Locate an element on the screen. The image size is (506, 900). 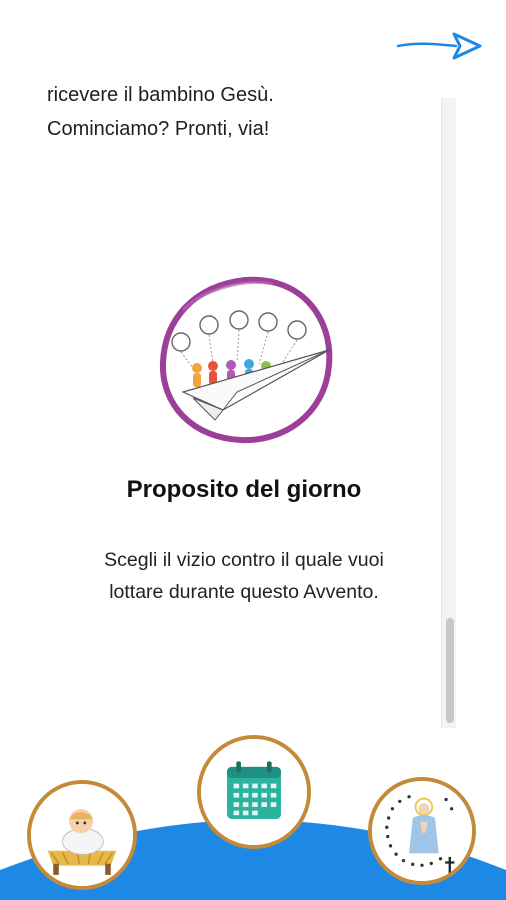
send-button is located at coordinates (441, 48).